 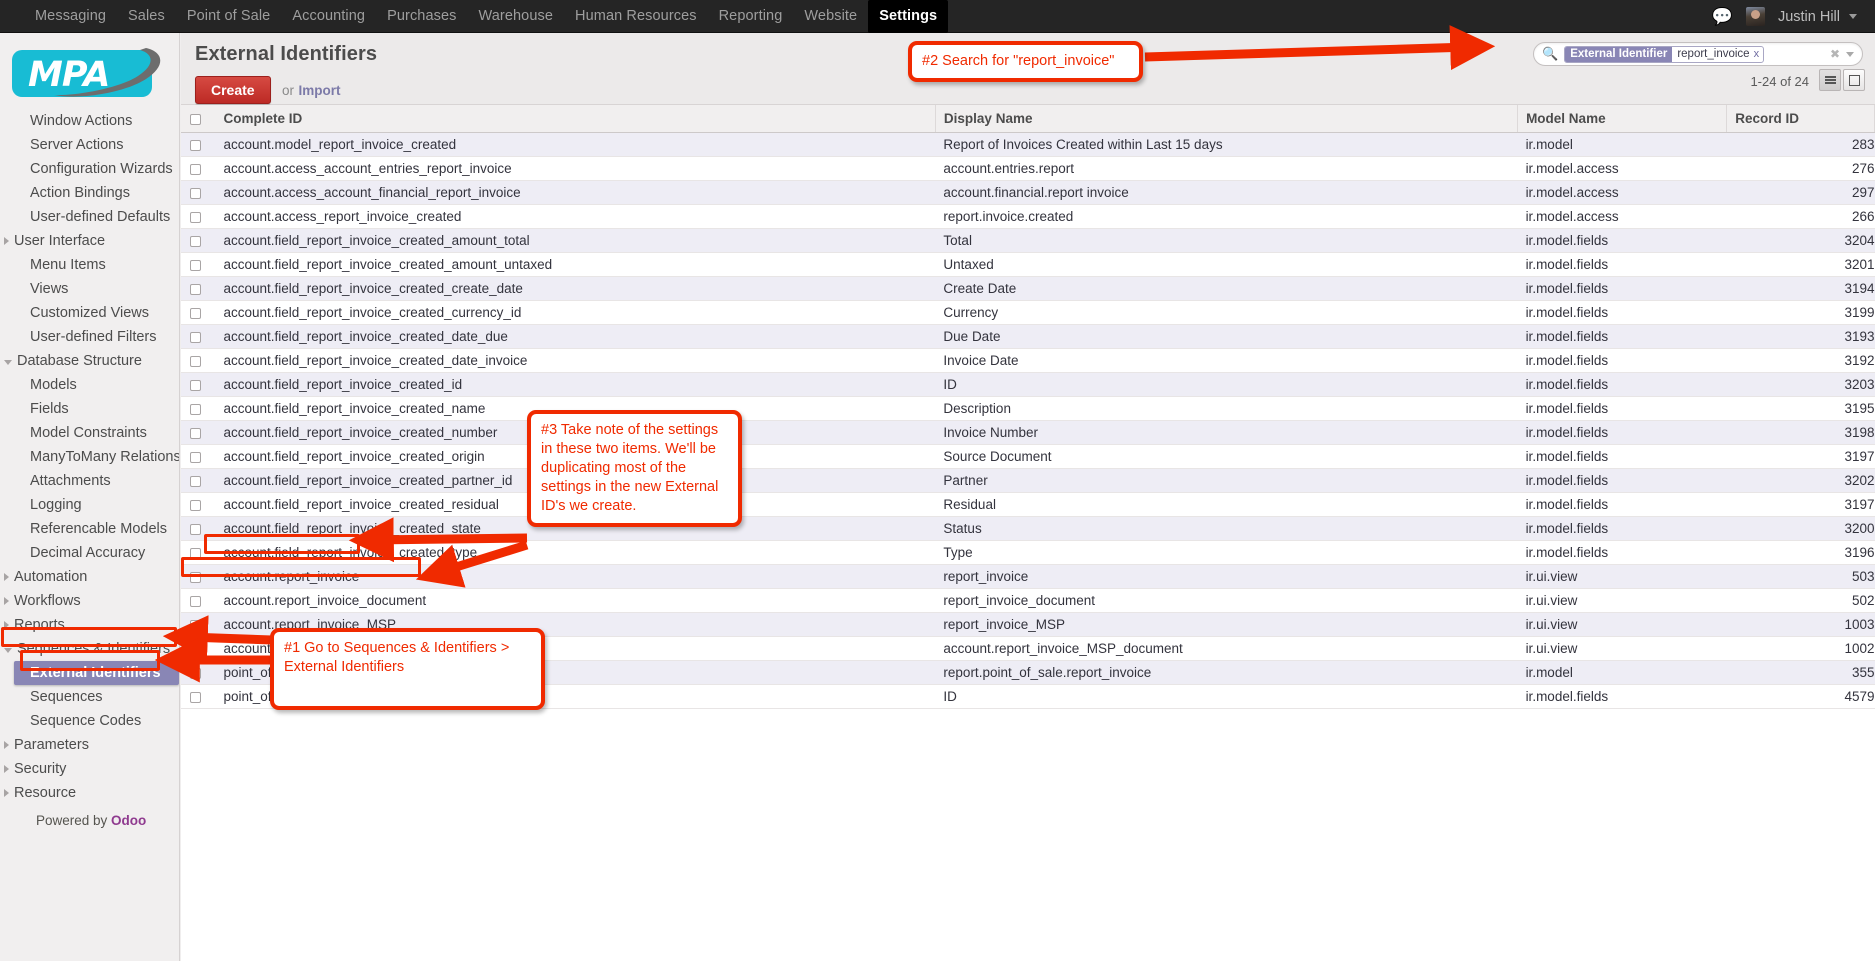 I want to click on sidebar-item-customized-views: Customized Views, so click(x=89, y=313).